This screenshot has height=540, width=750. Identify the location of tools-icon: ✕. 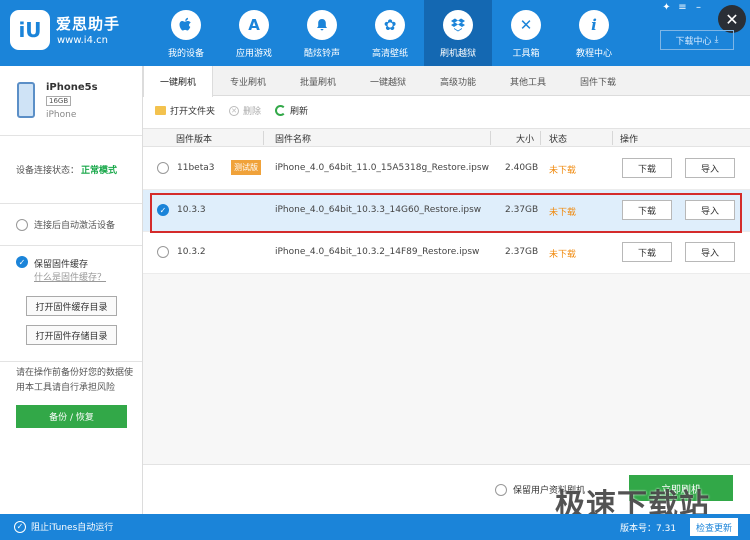
(526, 25).